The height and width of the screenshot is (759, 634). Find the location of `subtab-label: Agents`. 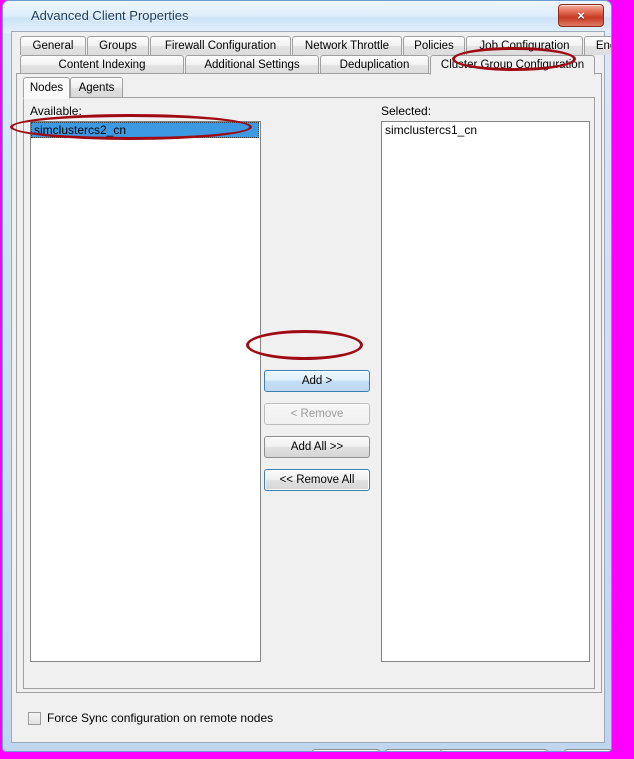

subtab-label: Agents is located at coordinates (96, 88).